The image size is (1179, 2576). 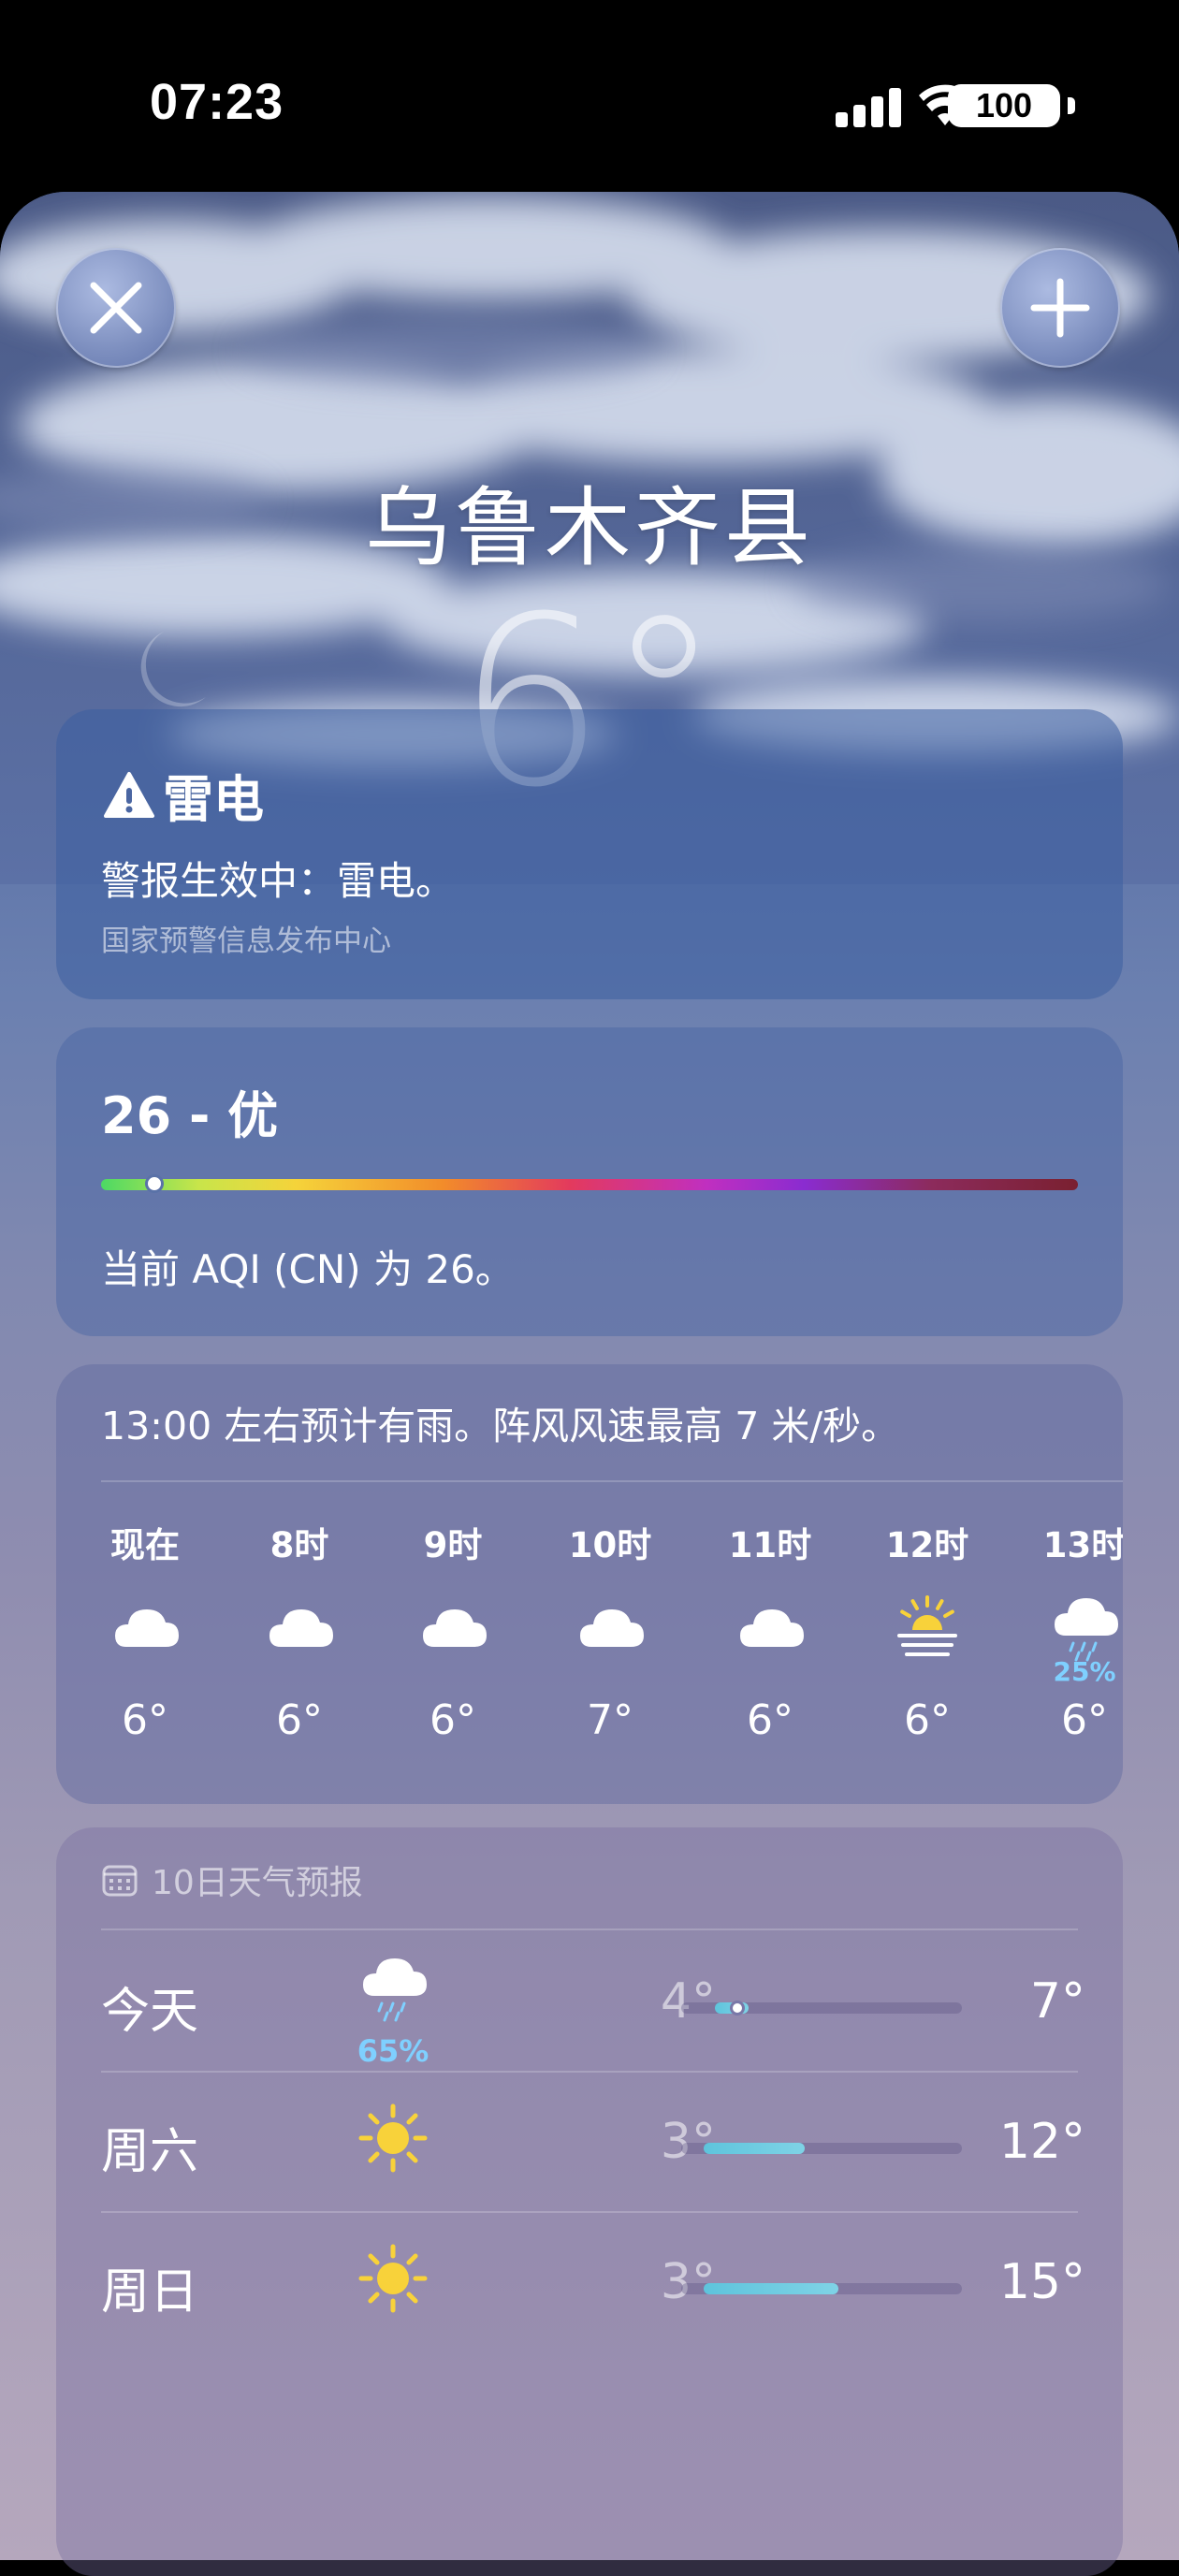 What do you see at coordinates (610, 1720) in the screenshot?
I see `hour-temperature: 7°` at bounding box center [610, 1720].